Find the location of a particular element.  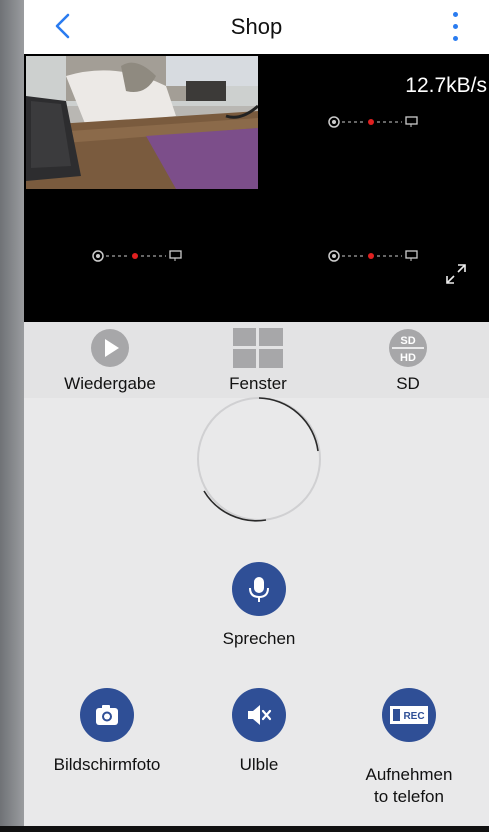

mute-label: Ulble is located at coordinates (259, 764).